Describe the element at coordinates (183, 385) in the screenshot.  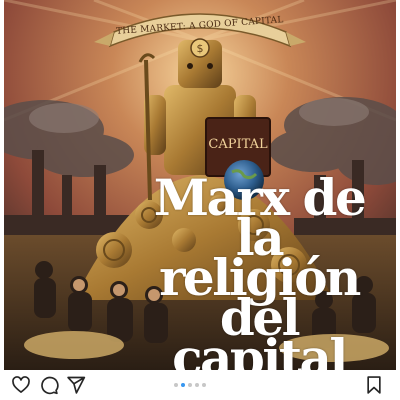
I see `carousel-dot-active` at that location.